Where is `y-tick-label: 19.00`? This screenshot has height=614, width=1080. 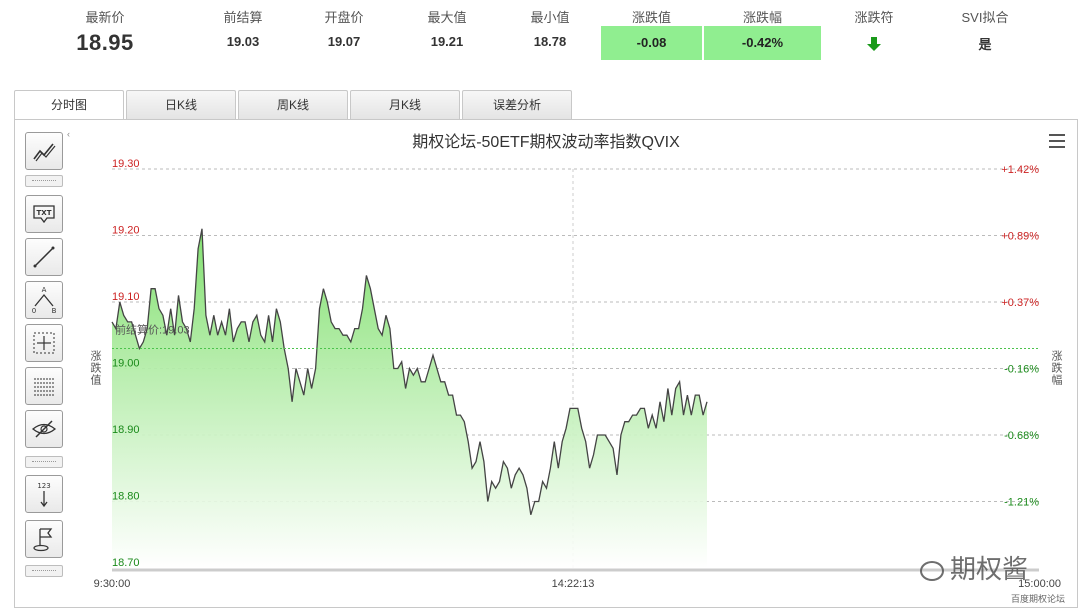 y-tick-label: 19.00 is located at coordinates (126, 364).